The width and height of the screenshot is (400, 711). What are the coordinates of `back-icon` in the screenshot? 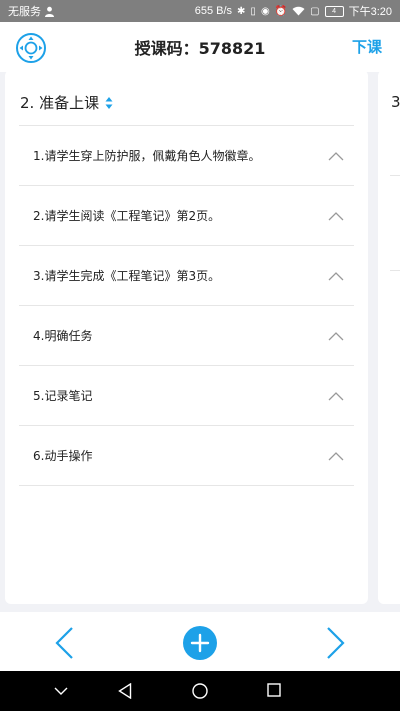 It's located at (125, 691).